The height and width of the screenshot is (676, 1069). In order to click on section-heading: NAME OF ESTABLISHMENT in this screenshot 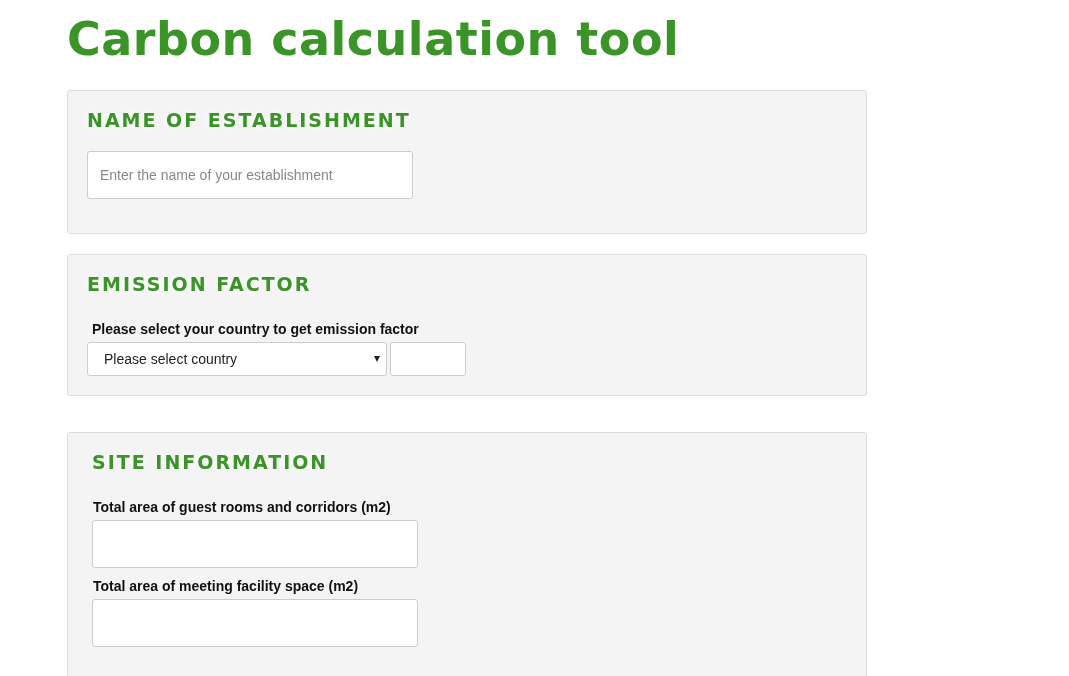, I will do `click(249, 120)`.